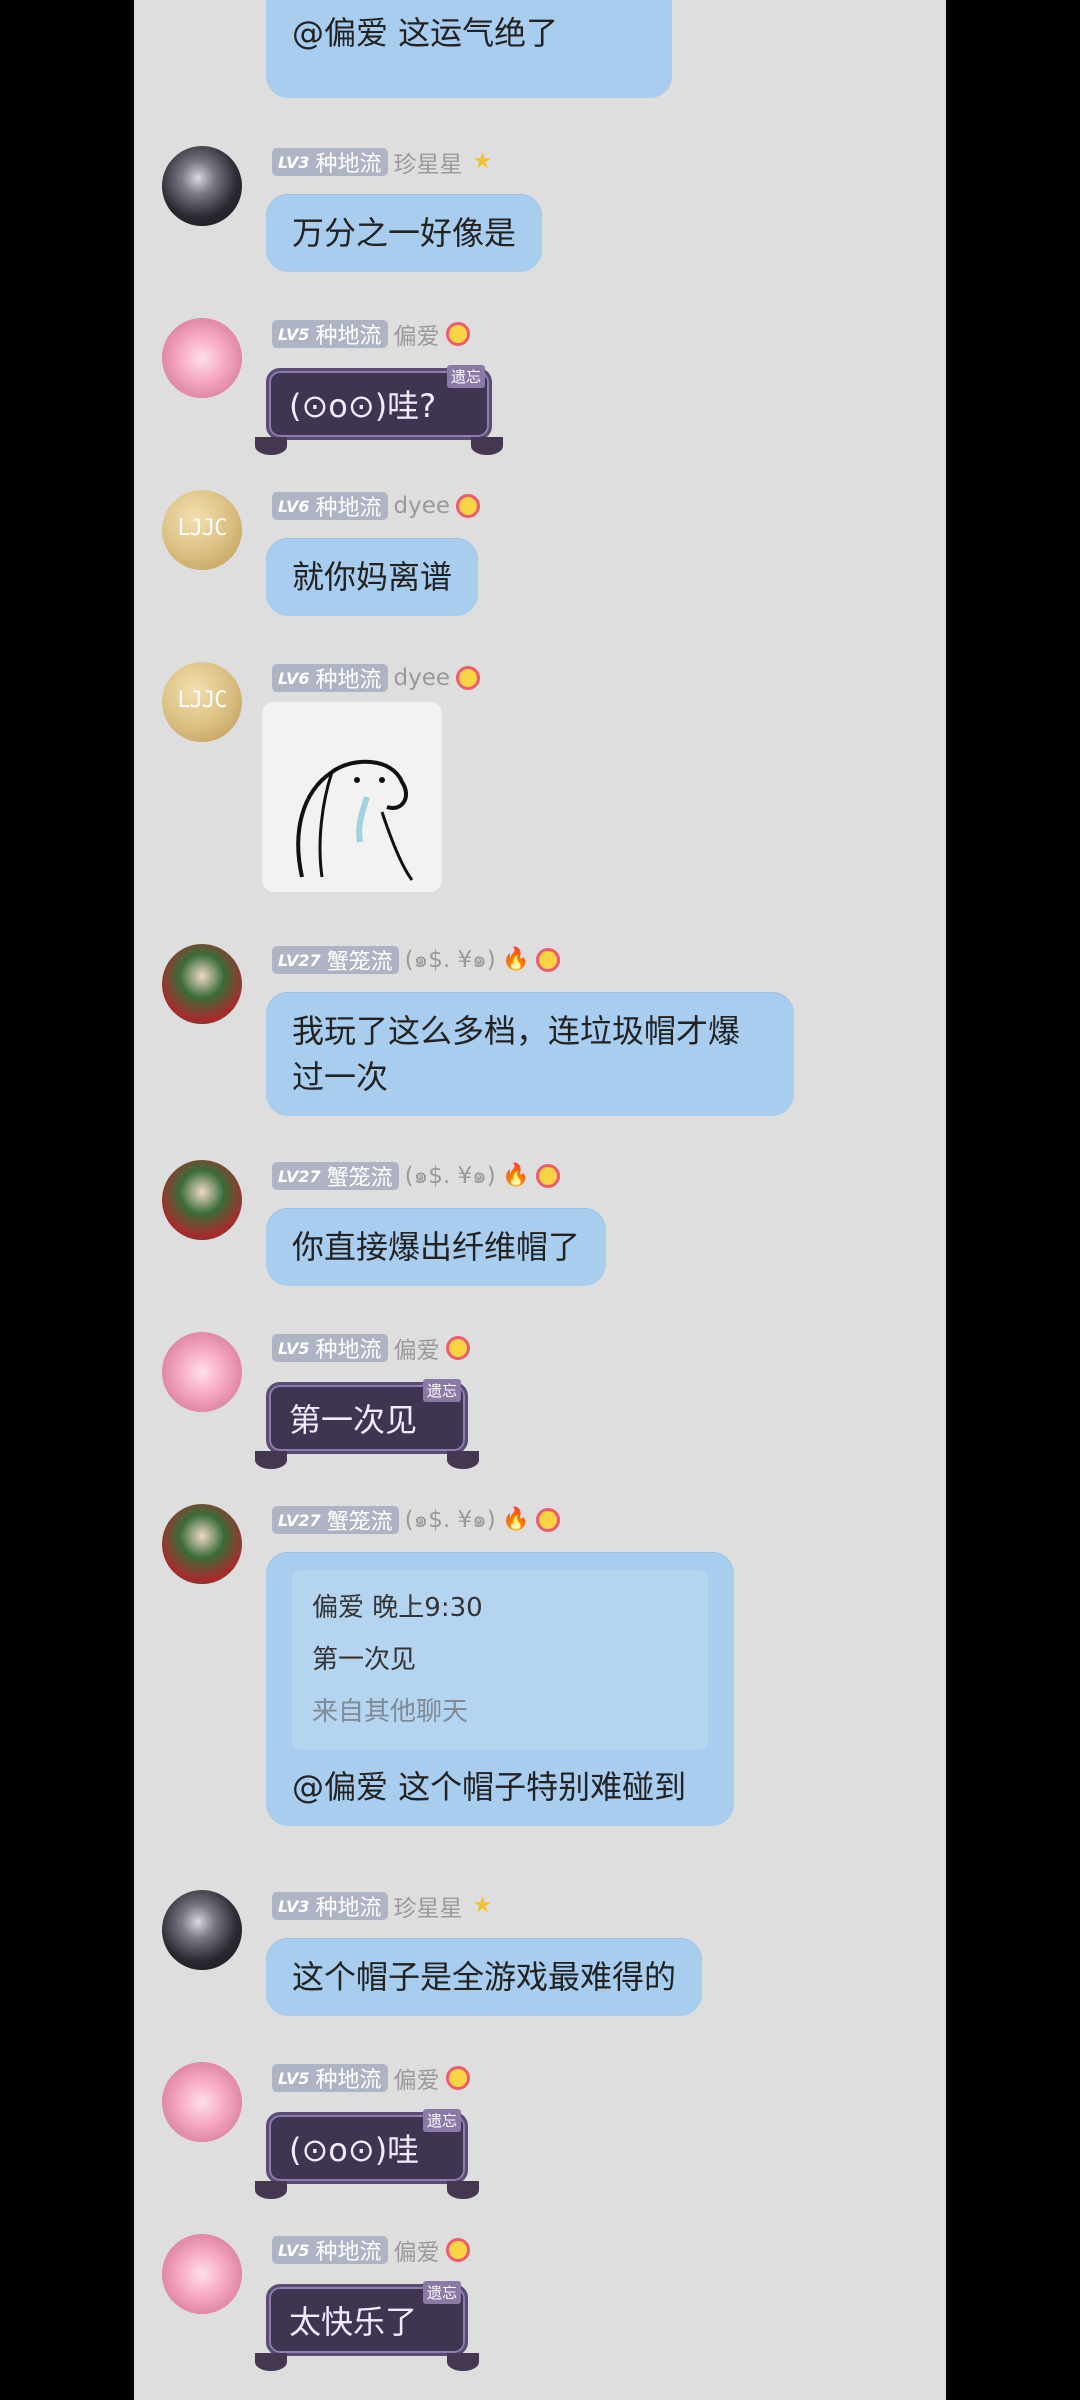 The height and width of the screenshot is (2400, 1080). I want to click on image-message, so click(352, 797).